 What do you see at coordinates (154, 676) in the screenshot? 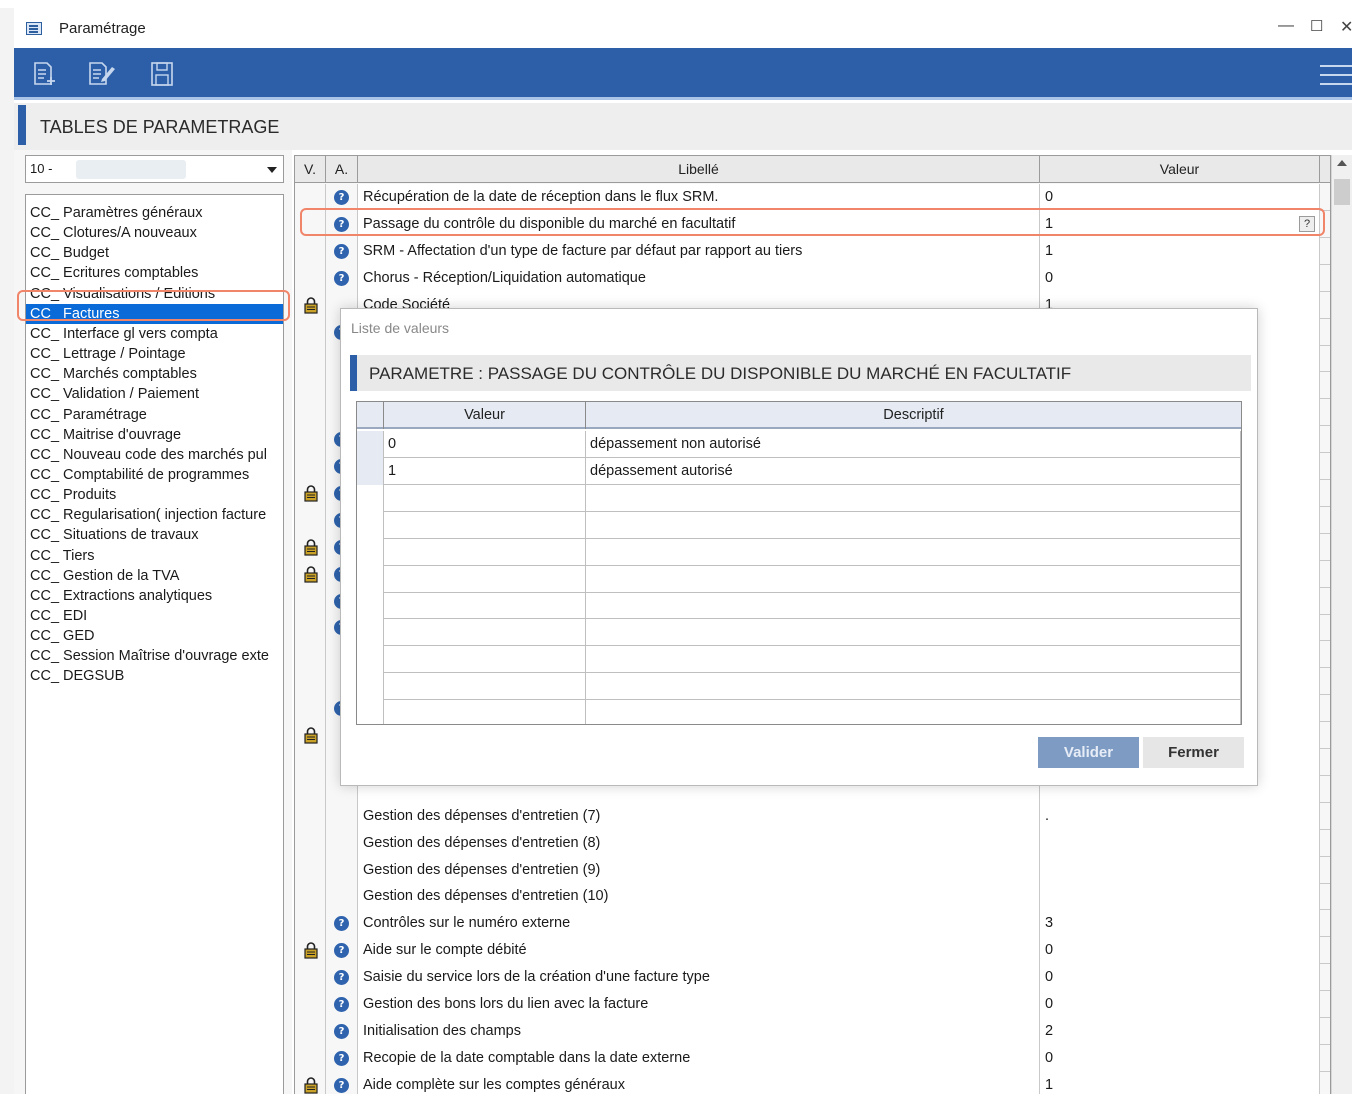
I see `table-list-item: CC_ DEGSUB` at bounding box center [154, 676].